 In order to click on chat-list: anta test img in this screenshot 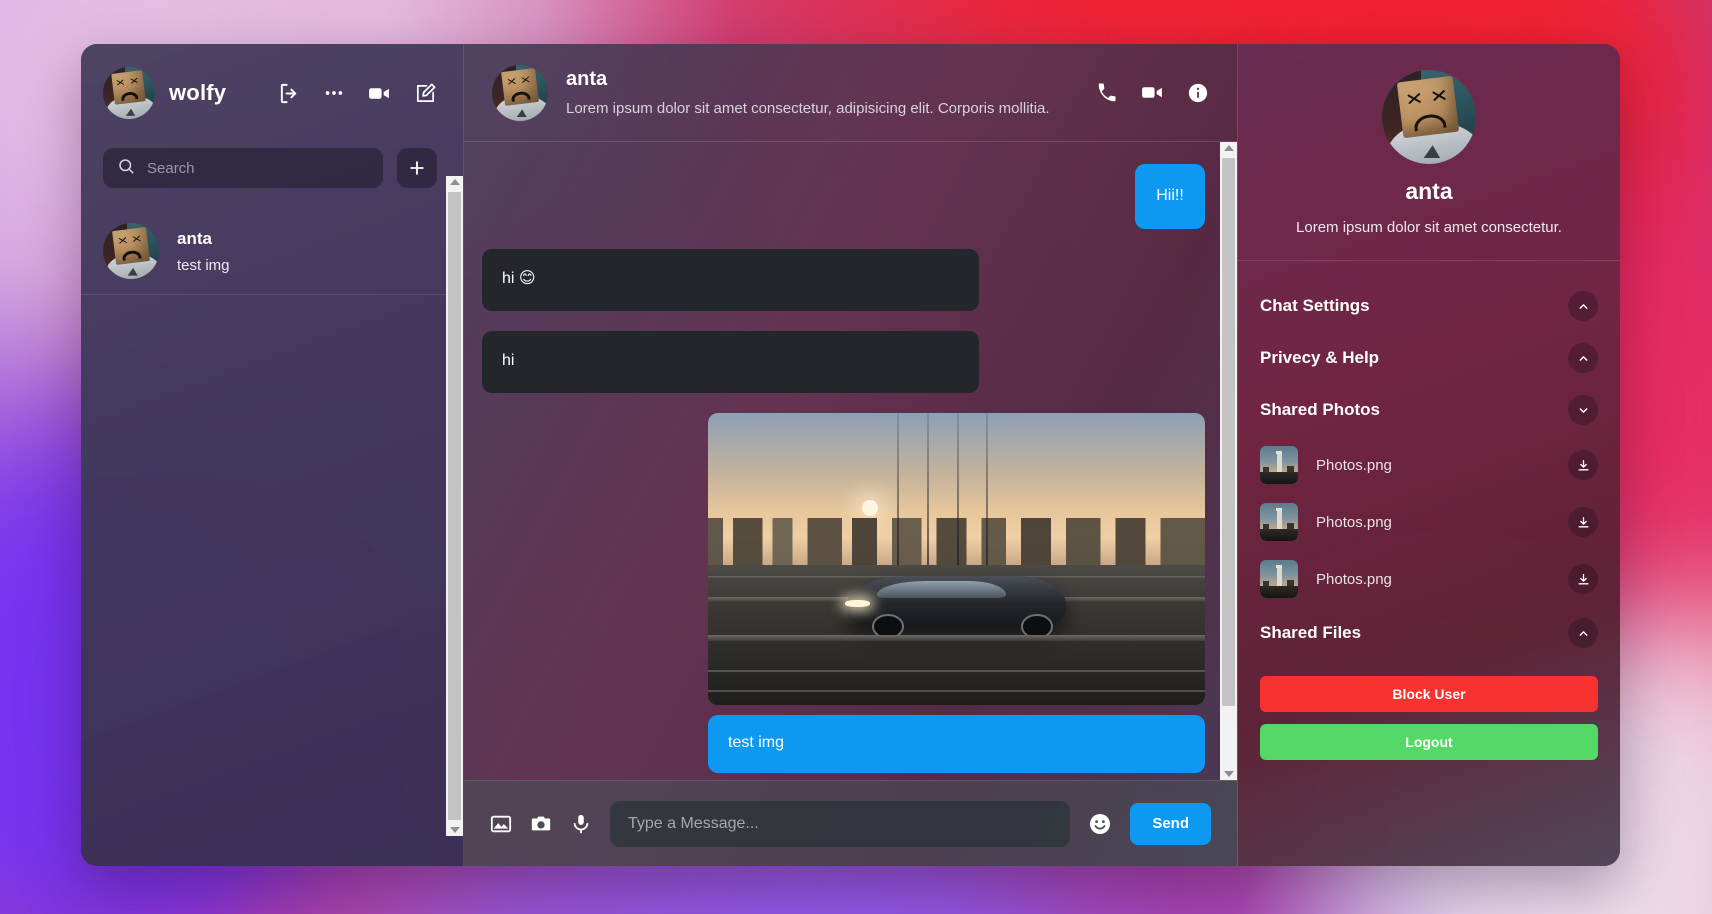, I will do `click(272, 252)`.